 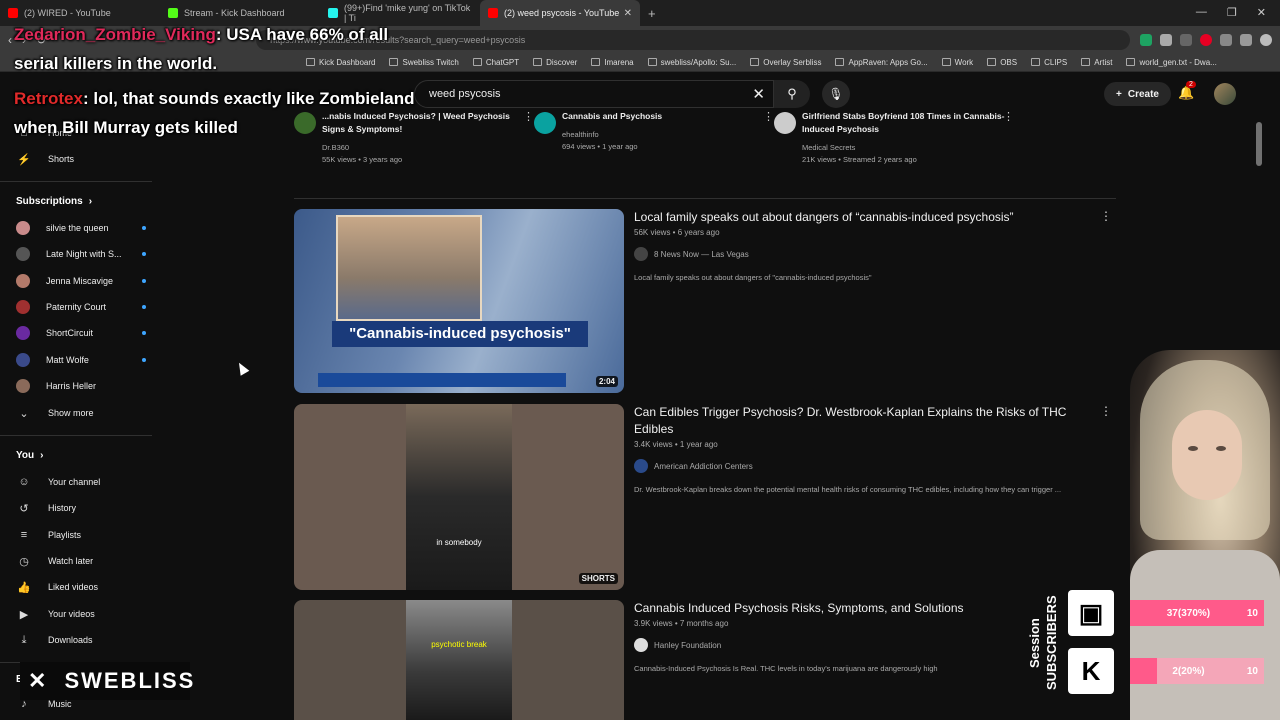 What do you see at coordinates (1252, 613) in the screenshot?
I see `twitch-sub-goal: 10` at bounding box center [1252, 613].